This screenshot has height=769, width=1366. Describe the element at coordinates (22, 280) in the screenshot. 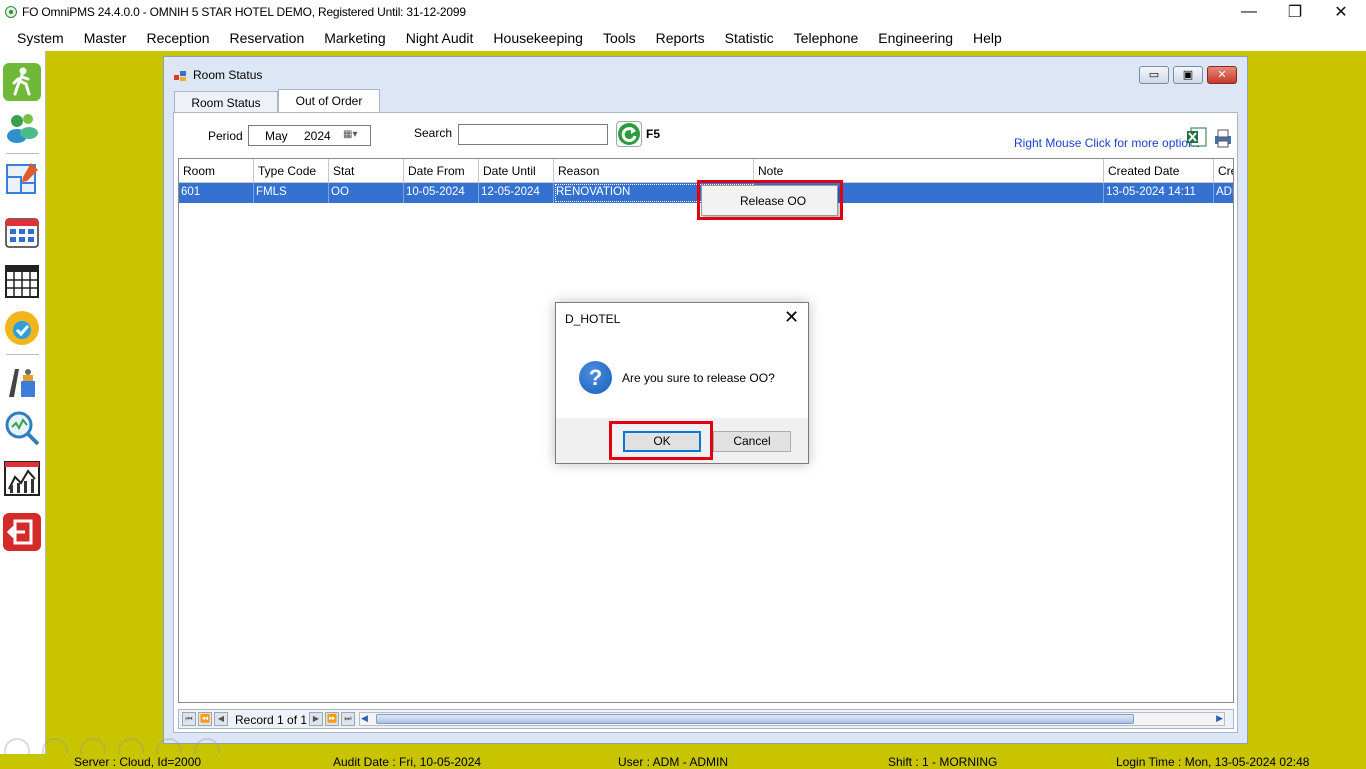

I see `calendar-2023-icon` at that location.